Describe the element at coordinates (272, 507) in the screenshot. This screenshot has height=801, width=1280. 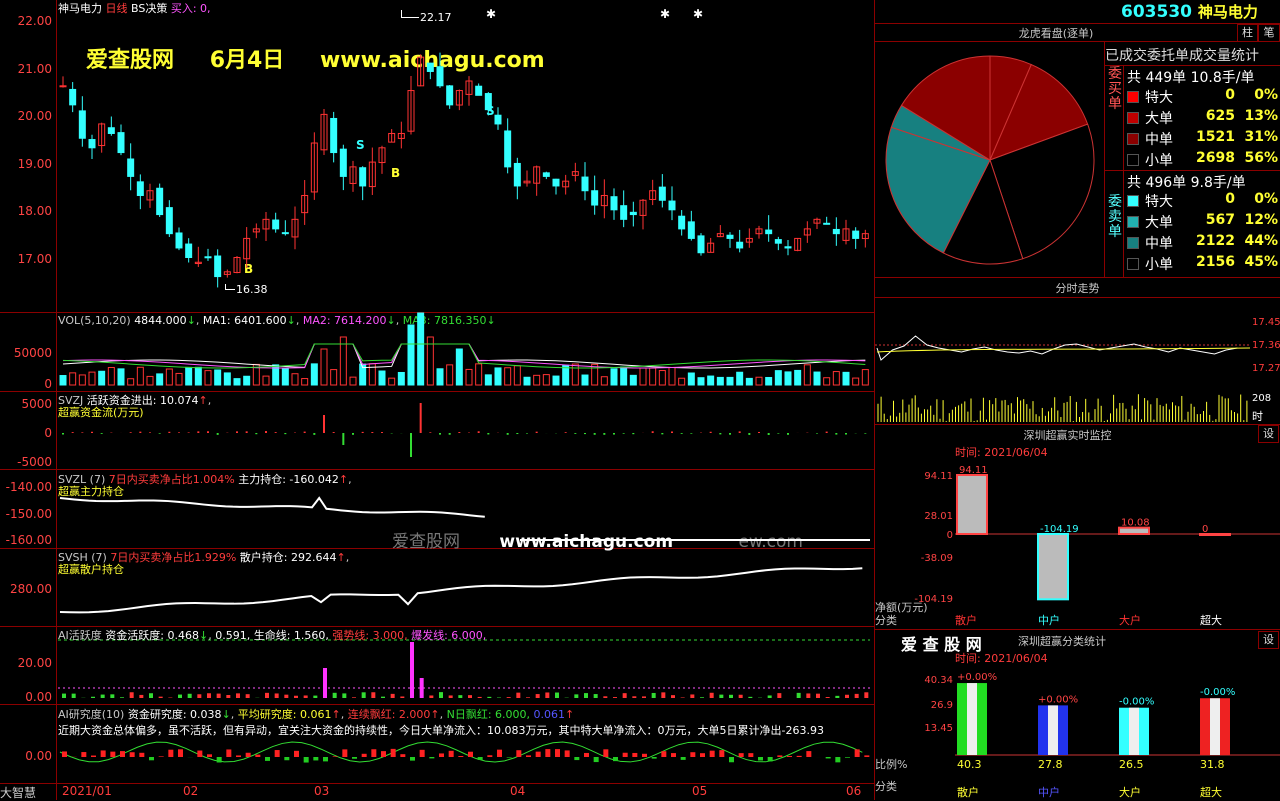
I see `main-force-line` at that location.